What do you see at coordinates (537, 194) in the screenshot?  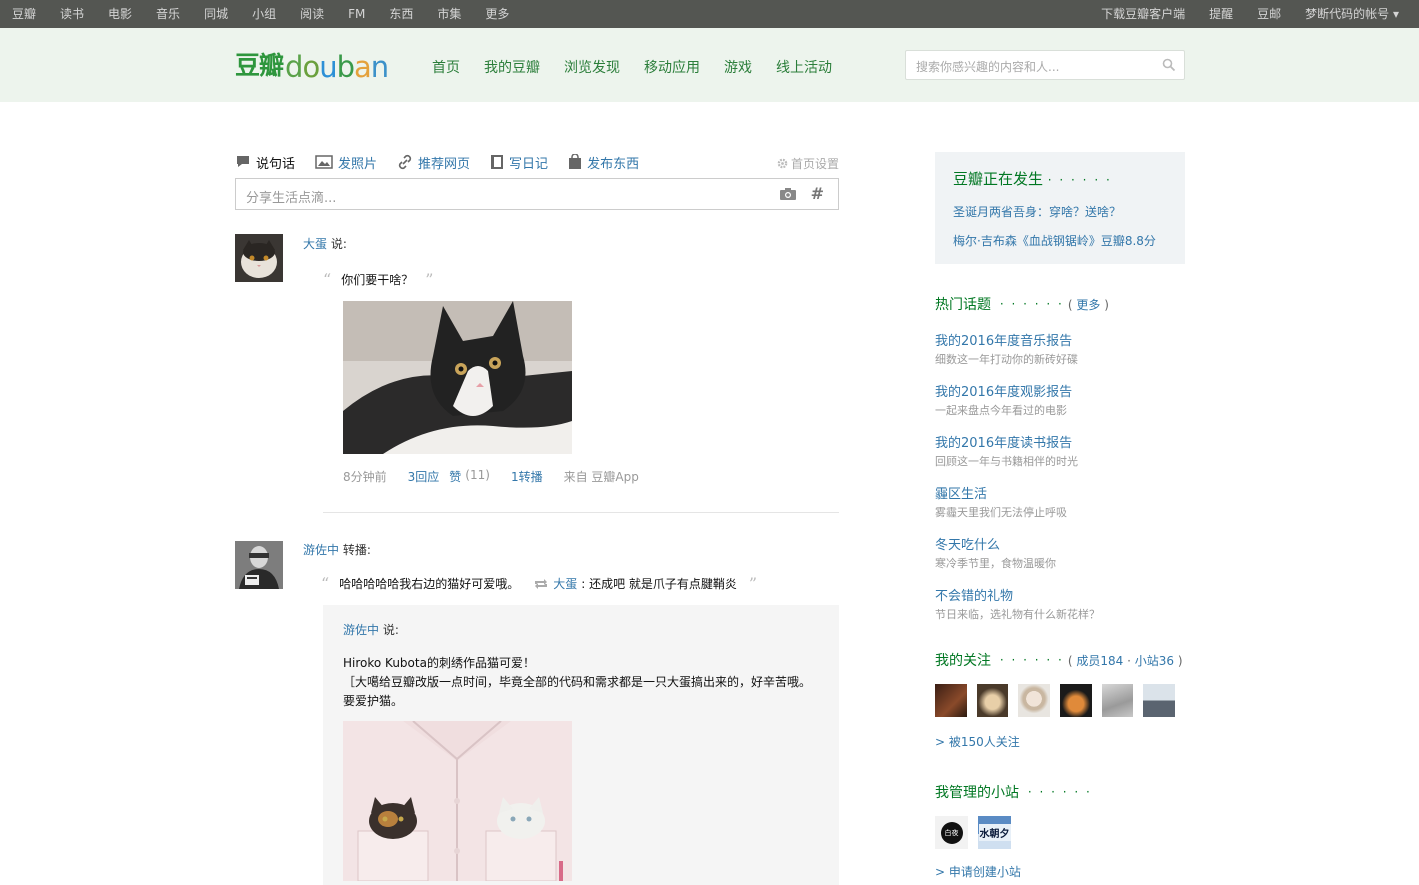 I see `status-input: 分享生活点滴... #` at bounding box center [537, 194].